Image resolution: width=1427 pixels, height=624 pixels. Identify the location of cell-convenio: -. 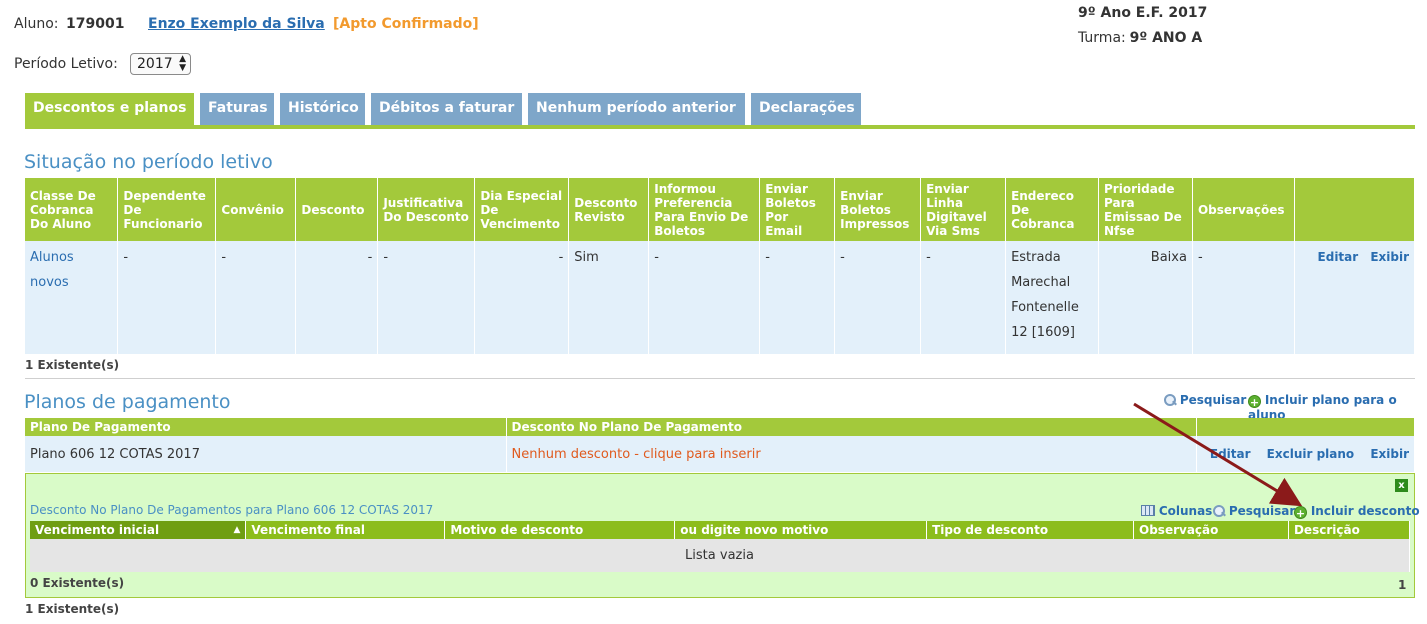
(256, 297).